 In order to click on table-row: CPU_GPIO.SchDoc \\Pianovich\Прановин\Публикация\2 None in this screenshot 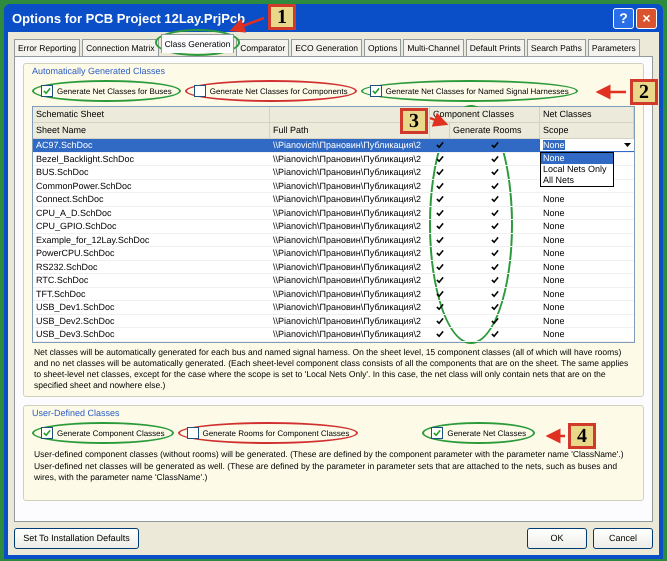, I will do `click(333, 227)`.